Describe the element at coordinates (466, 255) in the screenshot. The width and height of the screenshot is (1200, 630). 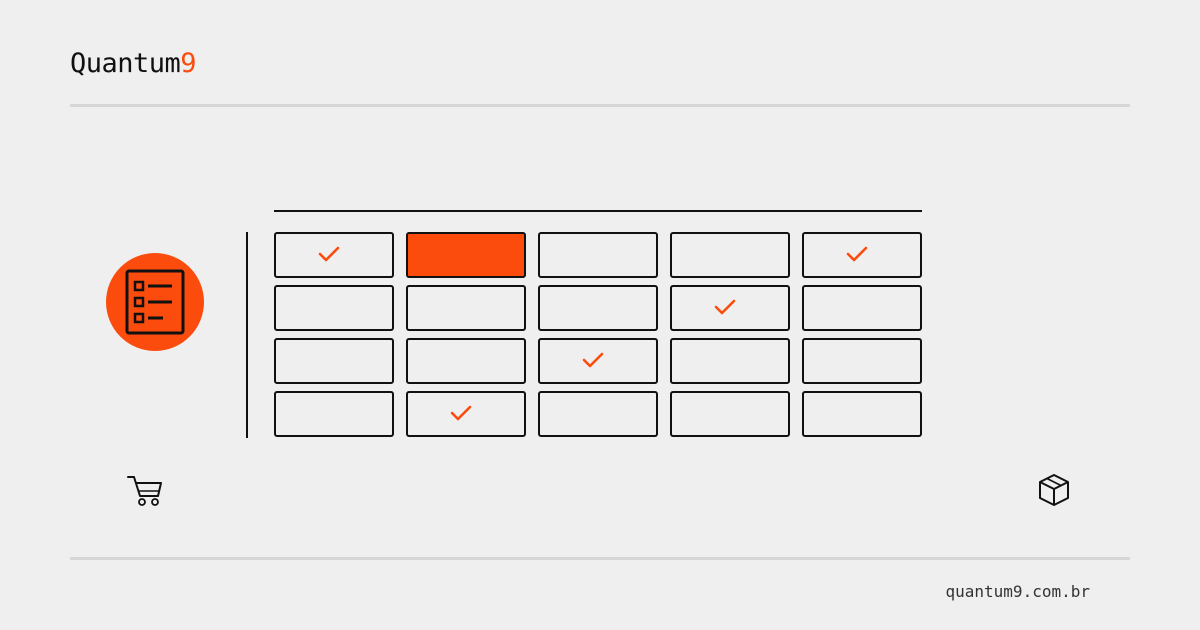
I see `grid-cell-highlighted` at that location.